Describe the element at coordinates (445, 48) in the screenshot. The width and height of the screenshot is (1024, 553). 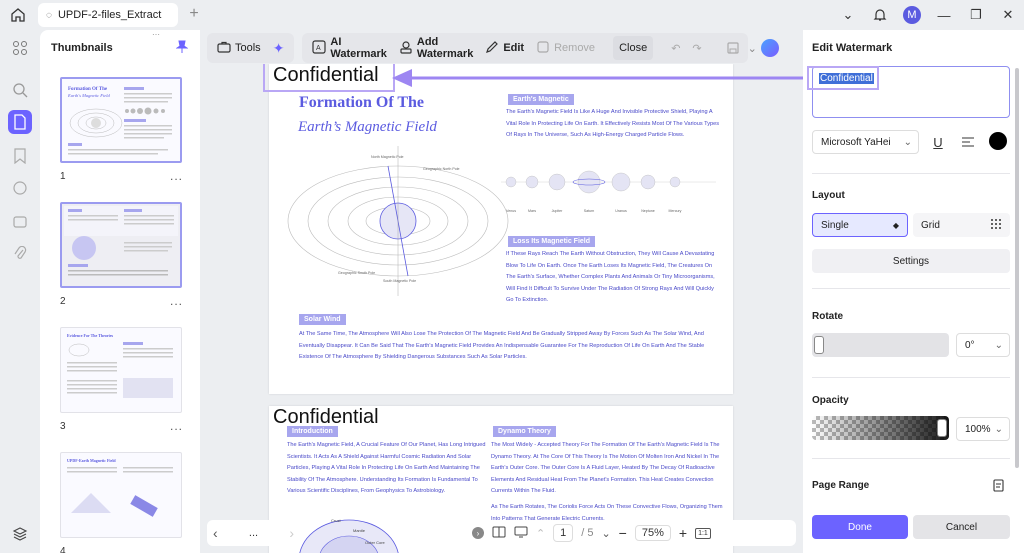
I see `add-watermark-label: Add Watermark` at that location.